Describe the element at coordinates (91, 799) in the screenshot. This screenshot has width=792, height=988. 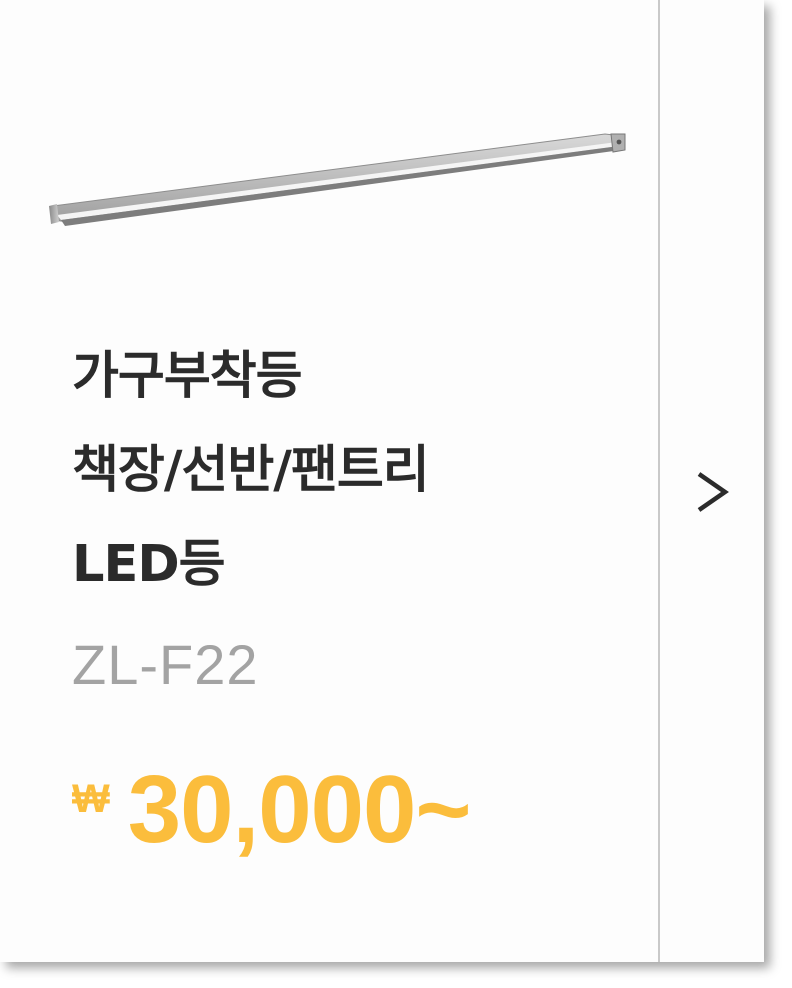
I see `currency-symbol: ₩` at that location.